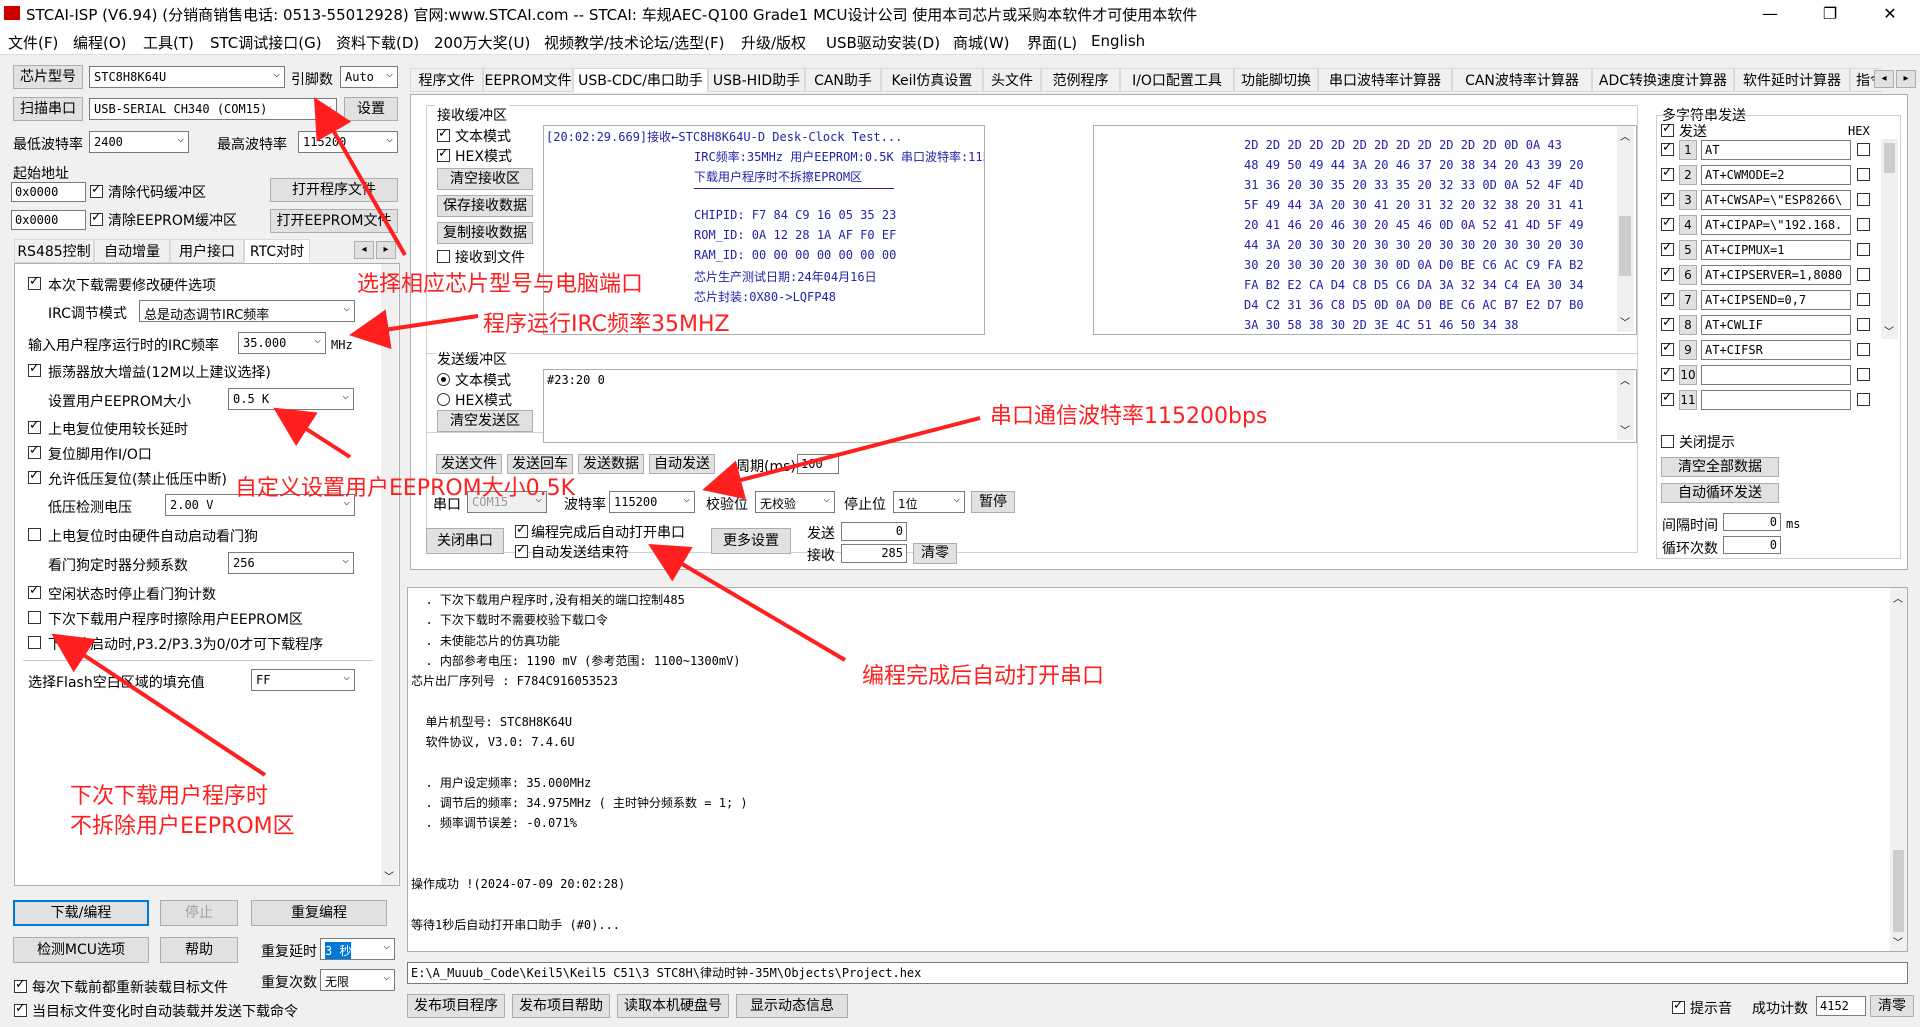  Describe the element at coordinates (561, 1006) in the screenshot. I see `publish-help-button: 发布项目帮助` at that location.